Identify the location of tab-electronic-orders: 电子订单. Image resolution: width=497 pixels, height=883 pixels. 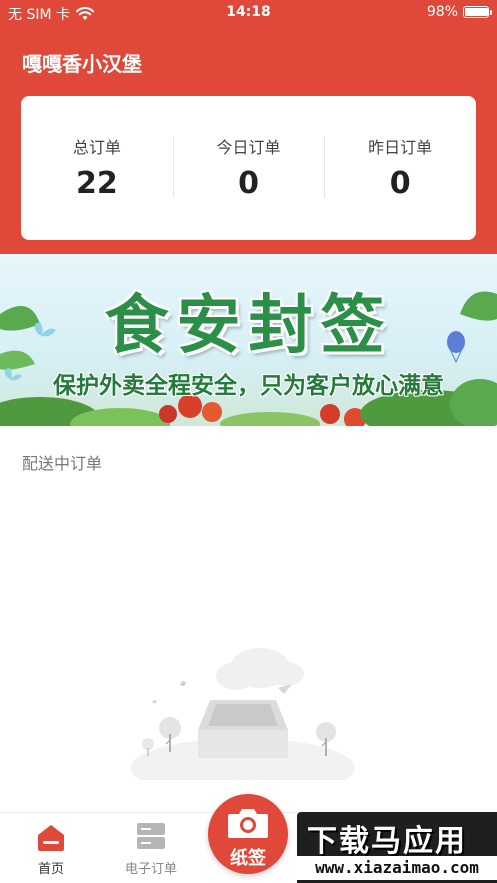
(151, 848).